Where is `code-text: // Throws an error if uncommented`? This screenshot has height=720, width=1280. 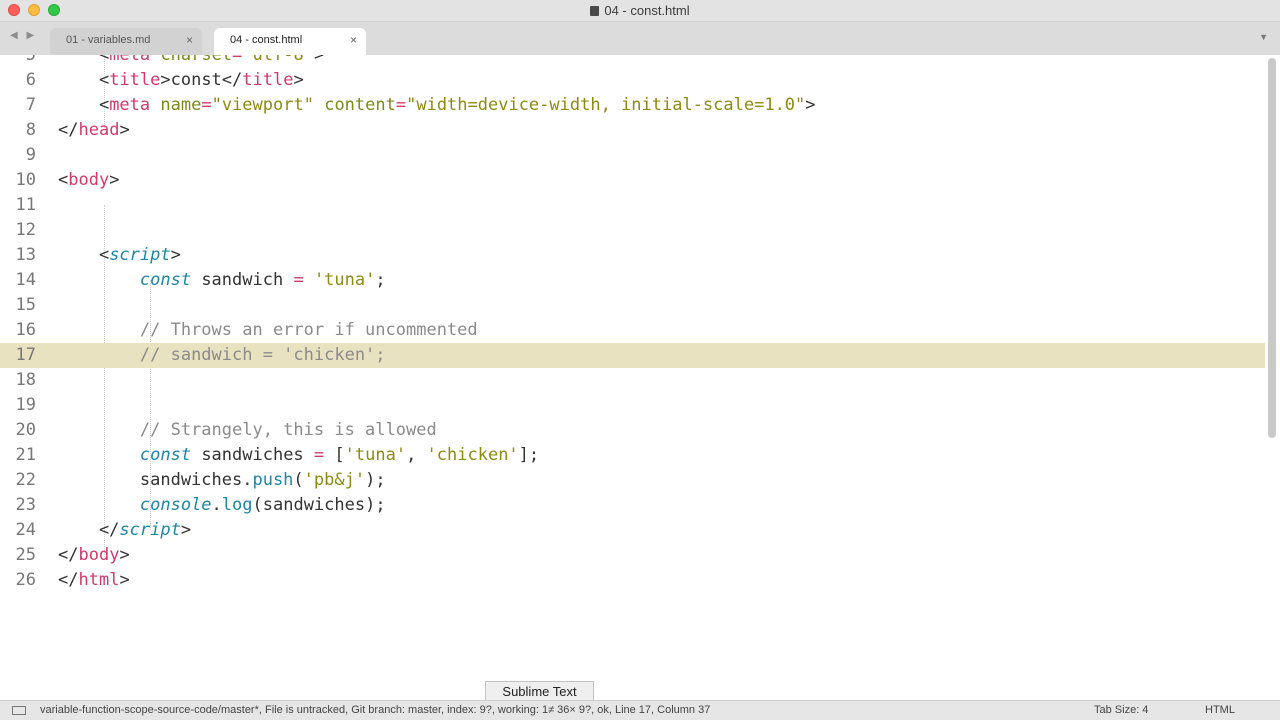
code-text: // Throws an error if uncommented is located at coordinates (308, 330).